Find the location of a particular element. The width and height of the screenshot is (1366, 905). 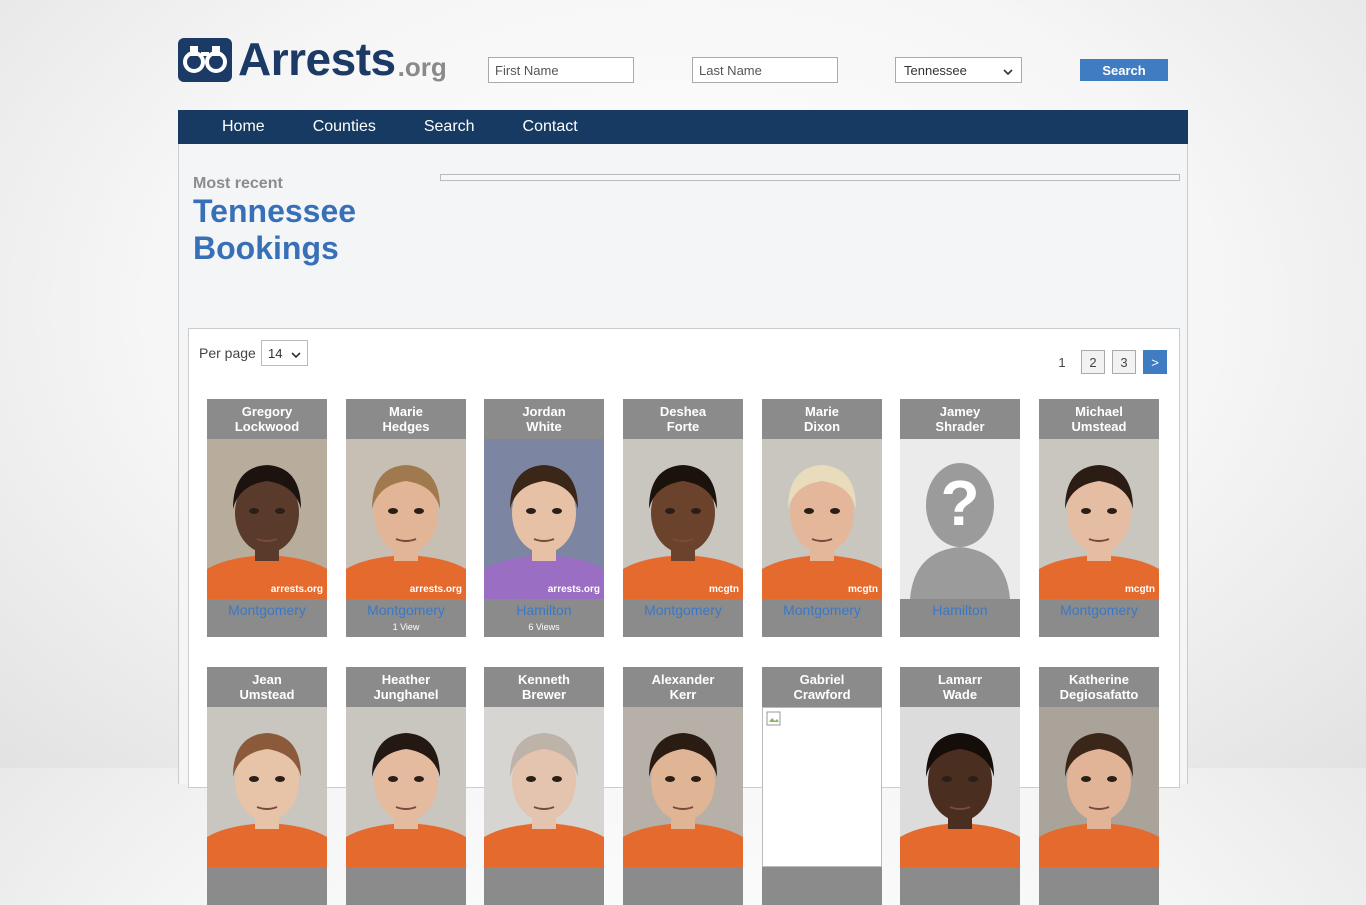

state-select: Tennessee is located at coordinates (958, 70).